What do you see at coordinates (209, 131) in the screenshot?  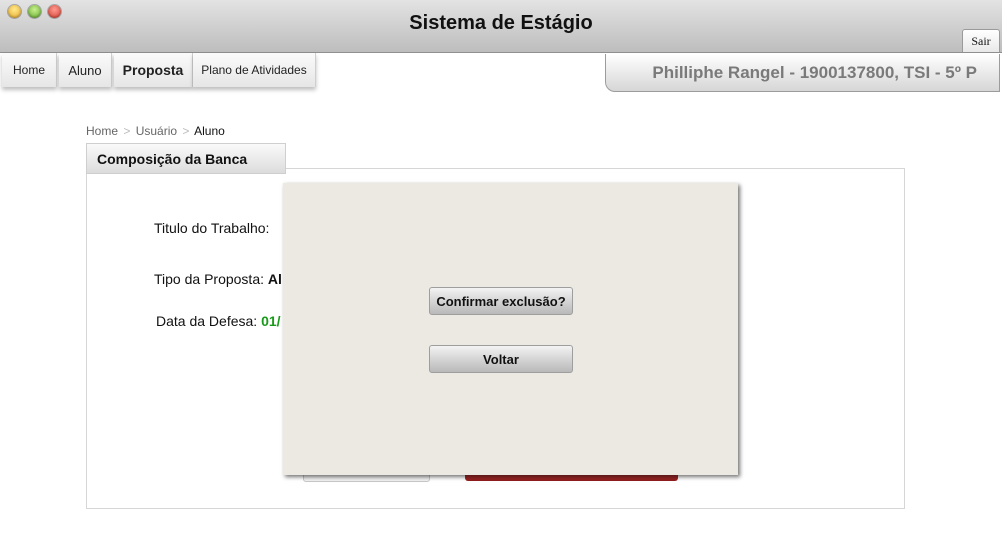 I see `breadcrumb-current: Aluno` at bounding box center [209, 131].